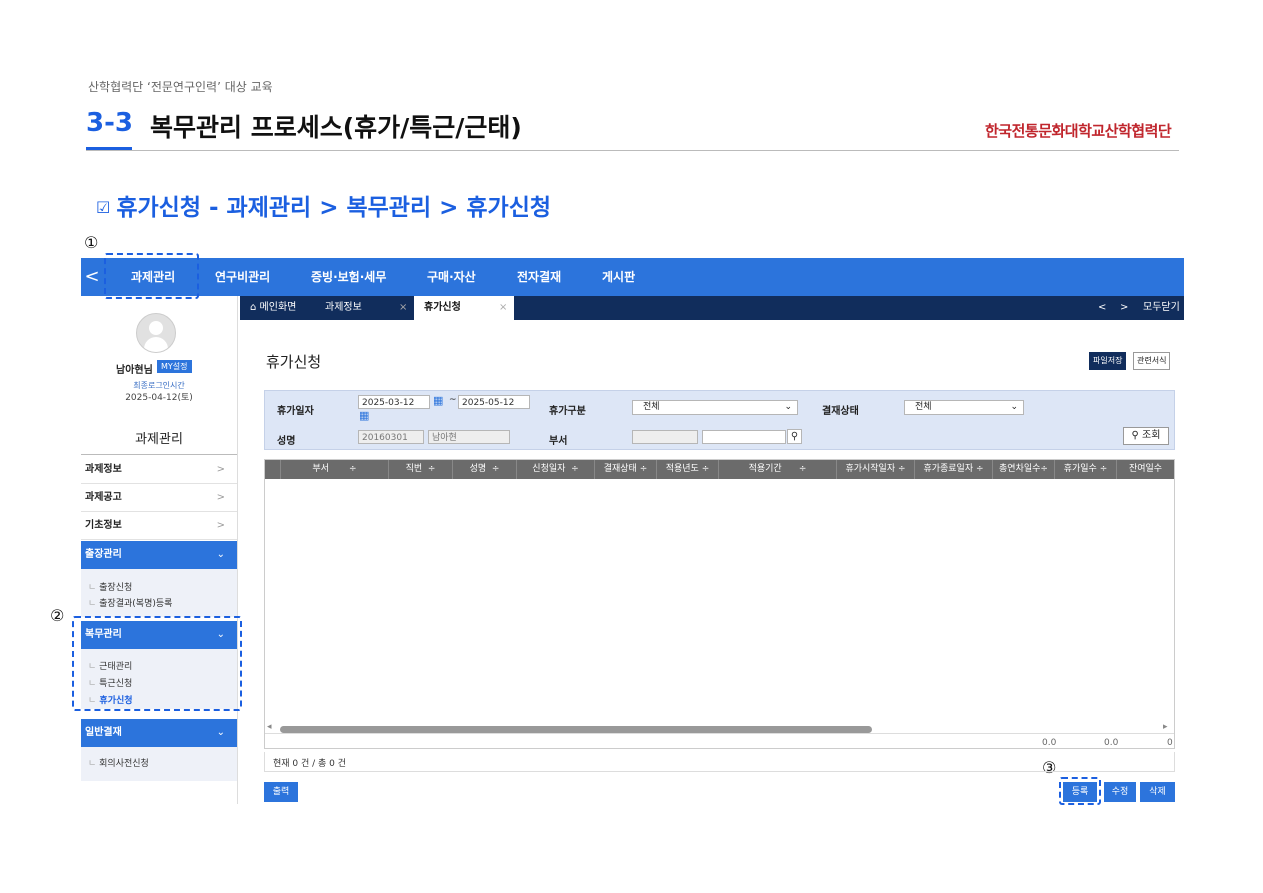 The height and width of the screenshot is (893, 1263). Describe the element at coordinates (1146, 436) in the screenshot. I see `query-button: ⚲ 조회` at that location.